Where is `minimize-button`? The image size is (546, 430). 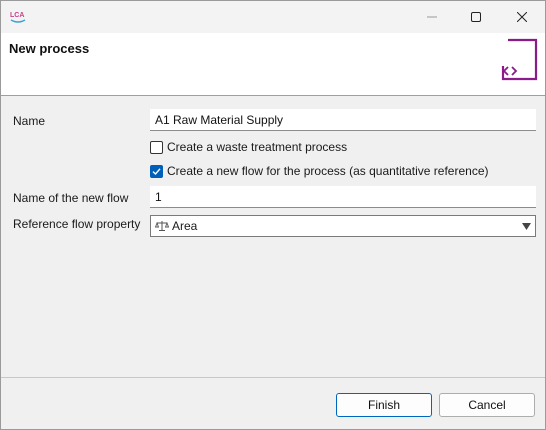
minimize-button is located at coordinates (432, 17).